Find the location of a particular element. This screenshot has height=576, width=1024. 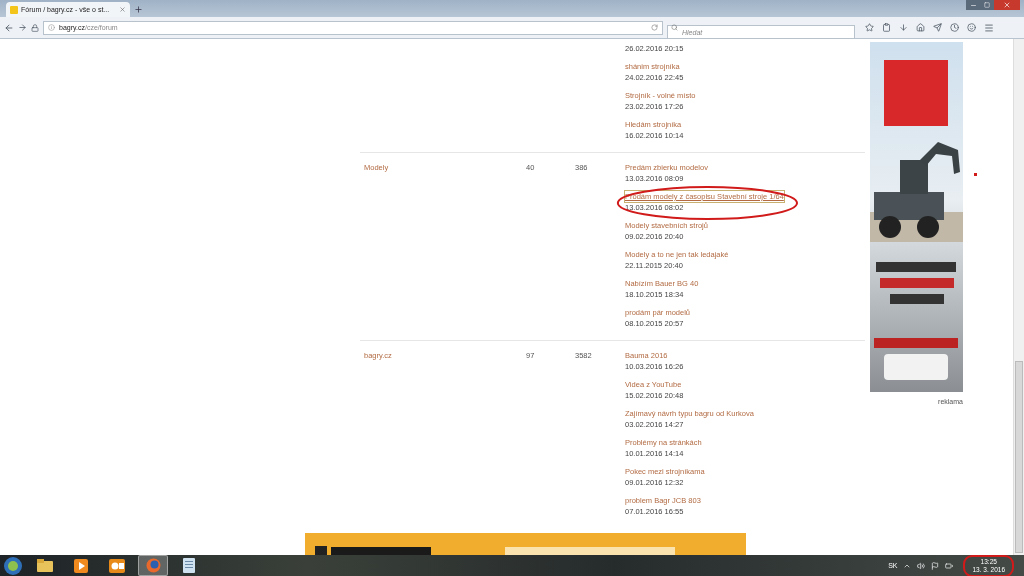

folder-icon is located at coordinates (45, 565).